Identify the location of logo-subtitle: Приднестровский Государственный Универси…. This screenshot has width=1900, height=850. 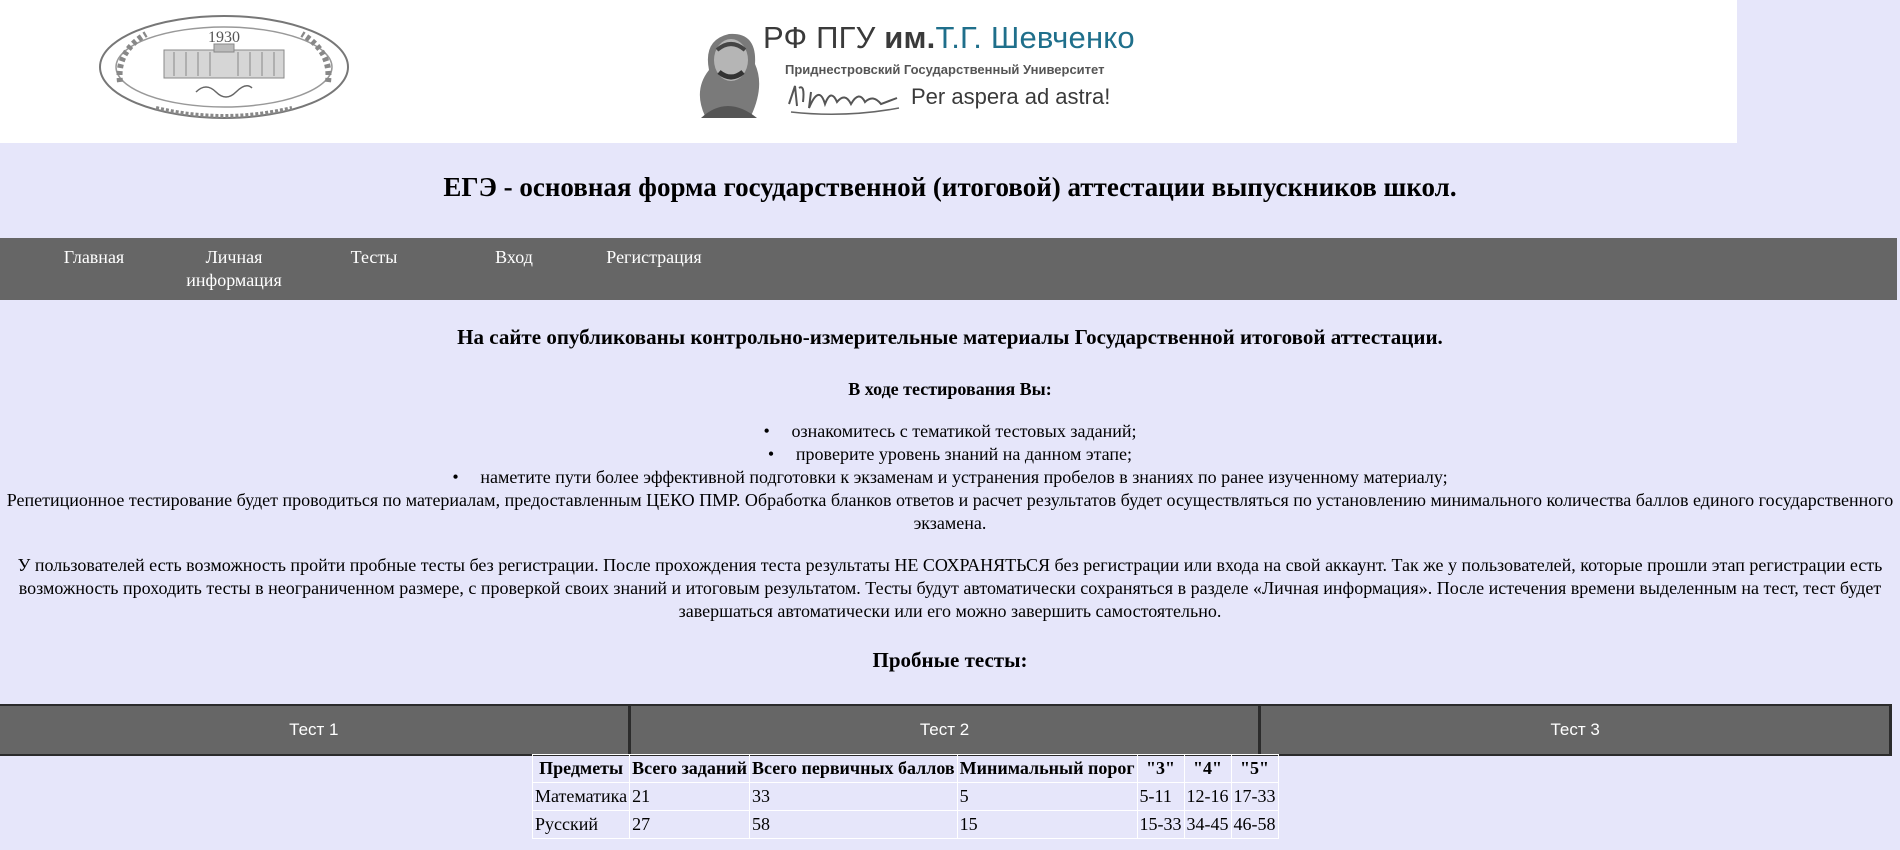
(945, 69).